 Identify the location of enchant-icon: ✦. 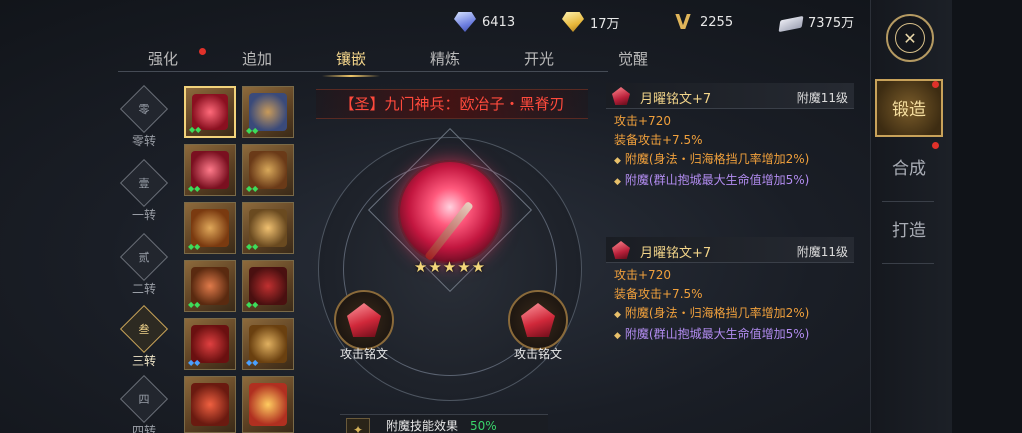
(358, 425).